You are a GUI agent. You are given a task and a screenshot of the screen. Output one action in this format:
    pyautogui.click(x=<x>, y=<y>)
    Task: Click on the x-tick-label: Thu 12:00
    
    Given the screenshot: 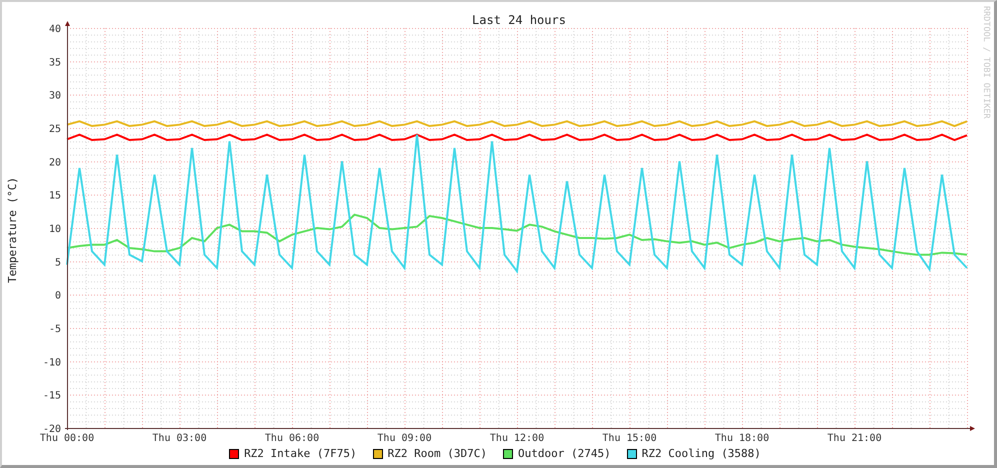 What is the action you would take?
    pyautogui.click(x=517, y=438)
    